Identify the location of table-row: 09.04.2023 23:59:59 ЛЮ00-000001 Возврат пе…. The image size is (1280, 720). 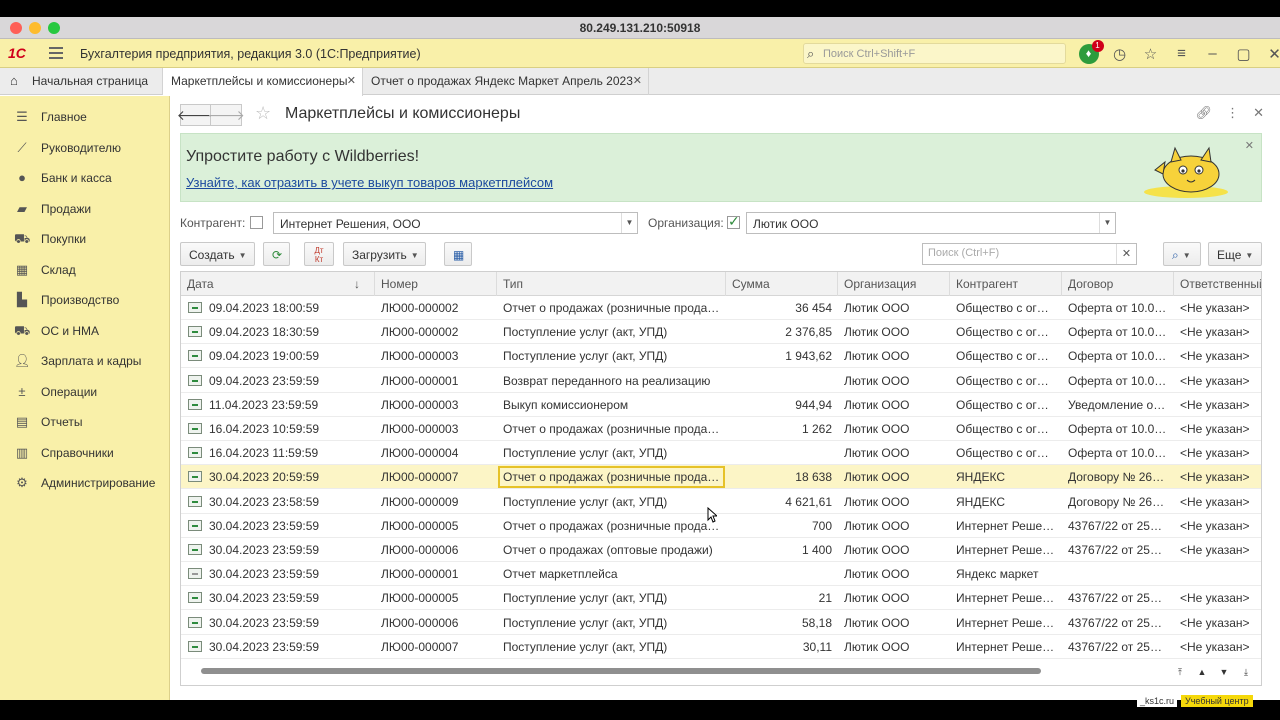
(721, 381).